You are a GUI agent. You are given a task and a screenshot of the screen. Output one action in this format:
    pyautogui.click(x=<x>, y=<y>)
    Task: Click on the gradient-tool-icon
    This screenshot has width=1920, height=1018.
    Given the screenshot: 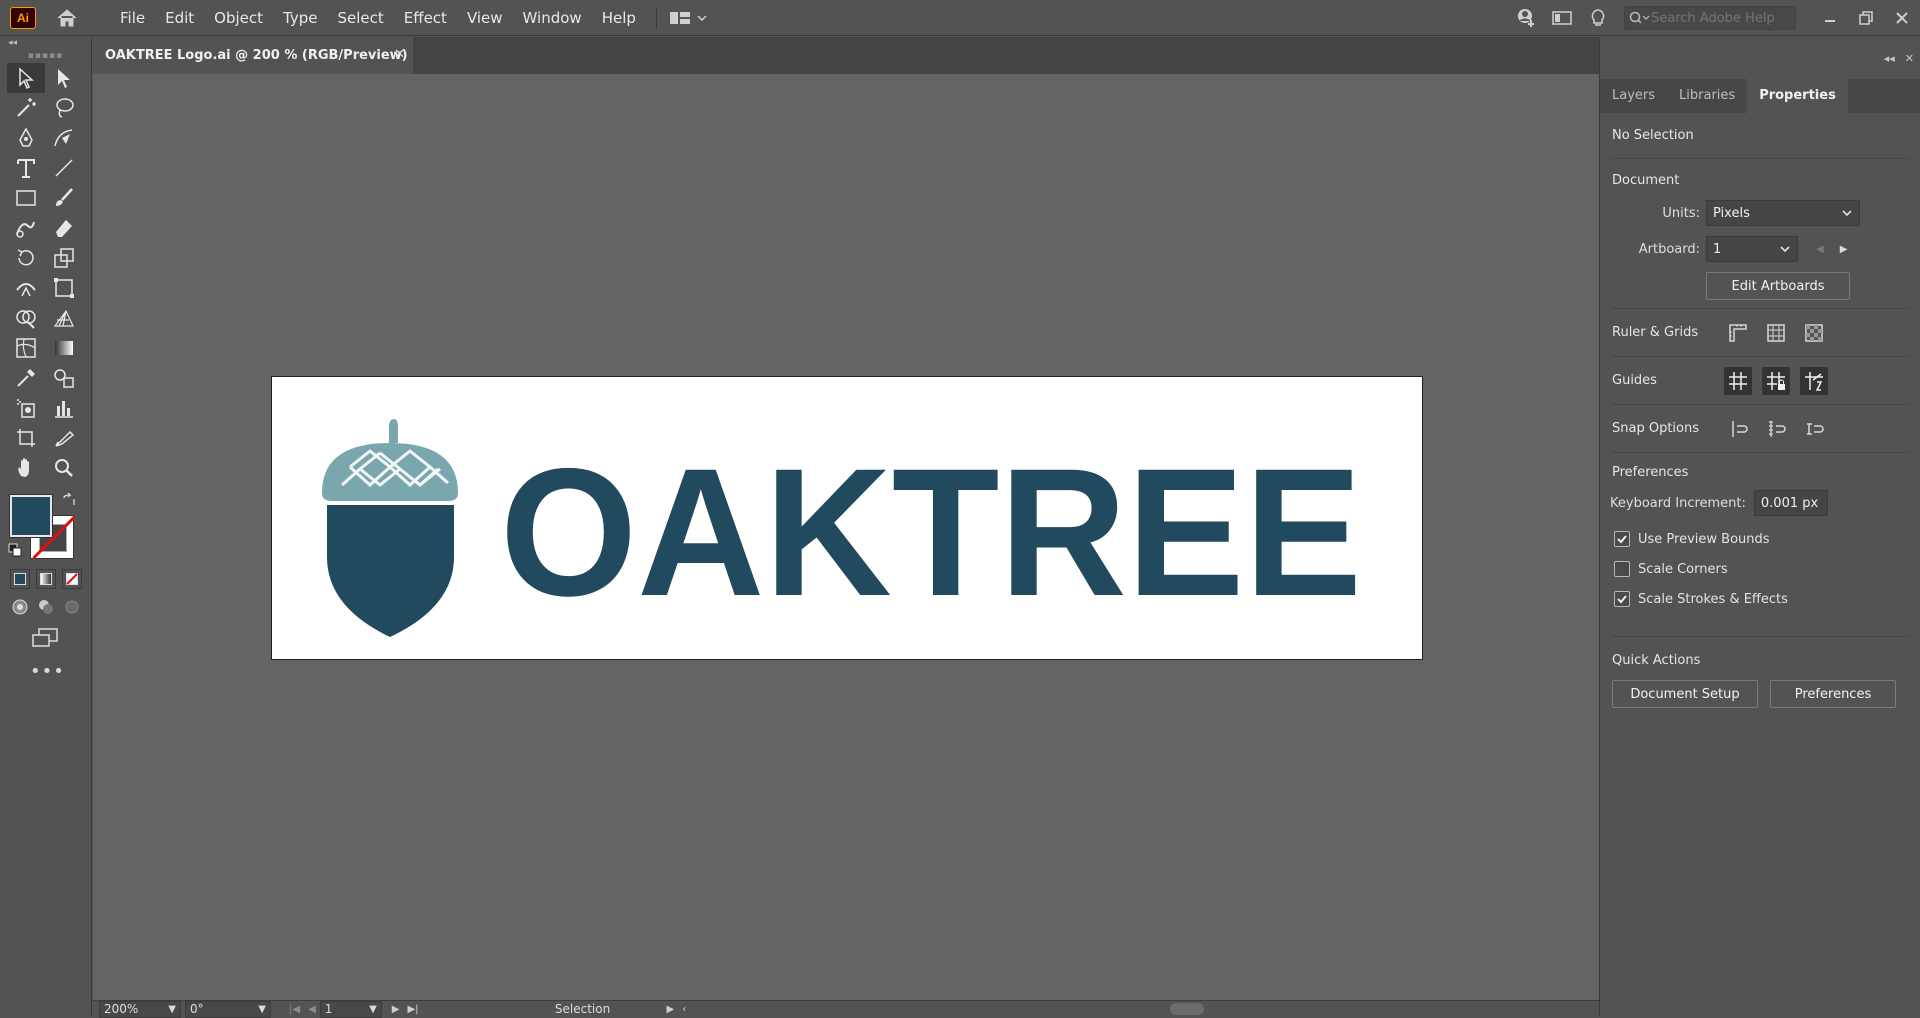 What is the action you would take?
    pyautogui.click(x=64, y=348)
    